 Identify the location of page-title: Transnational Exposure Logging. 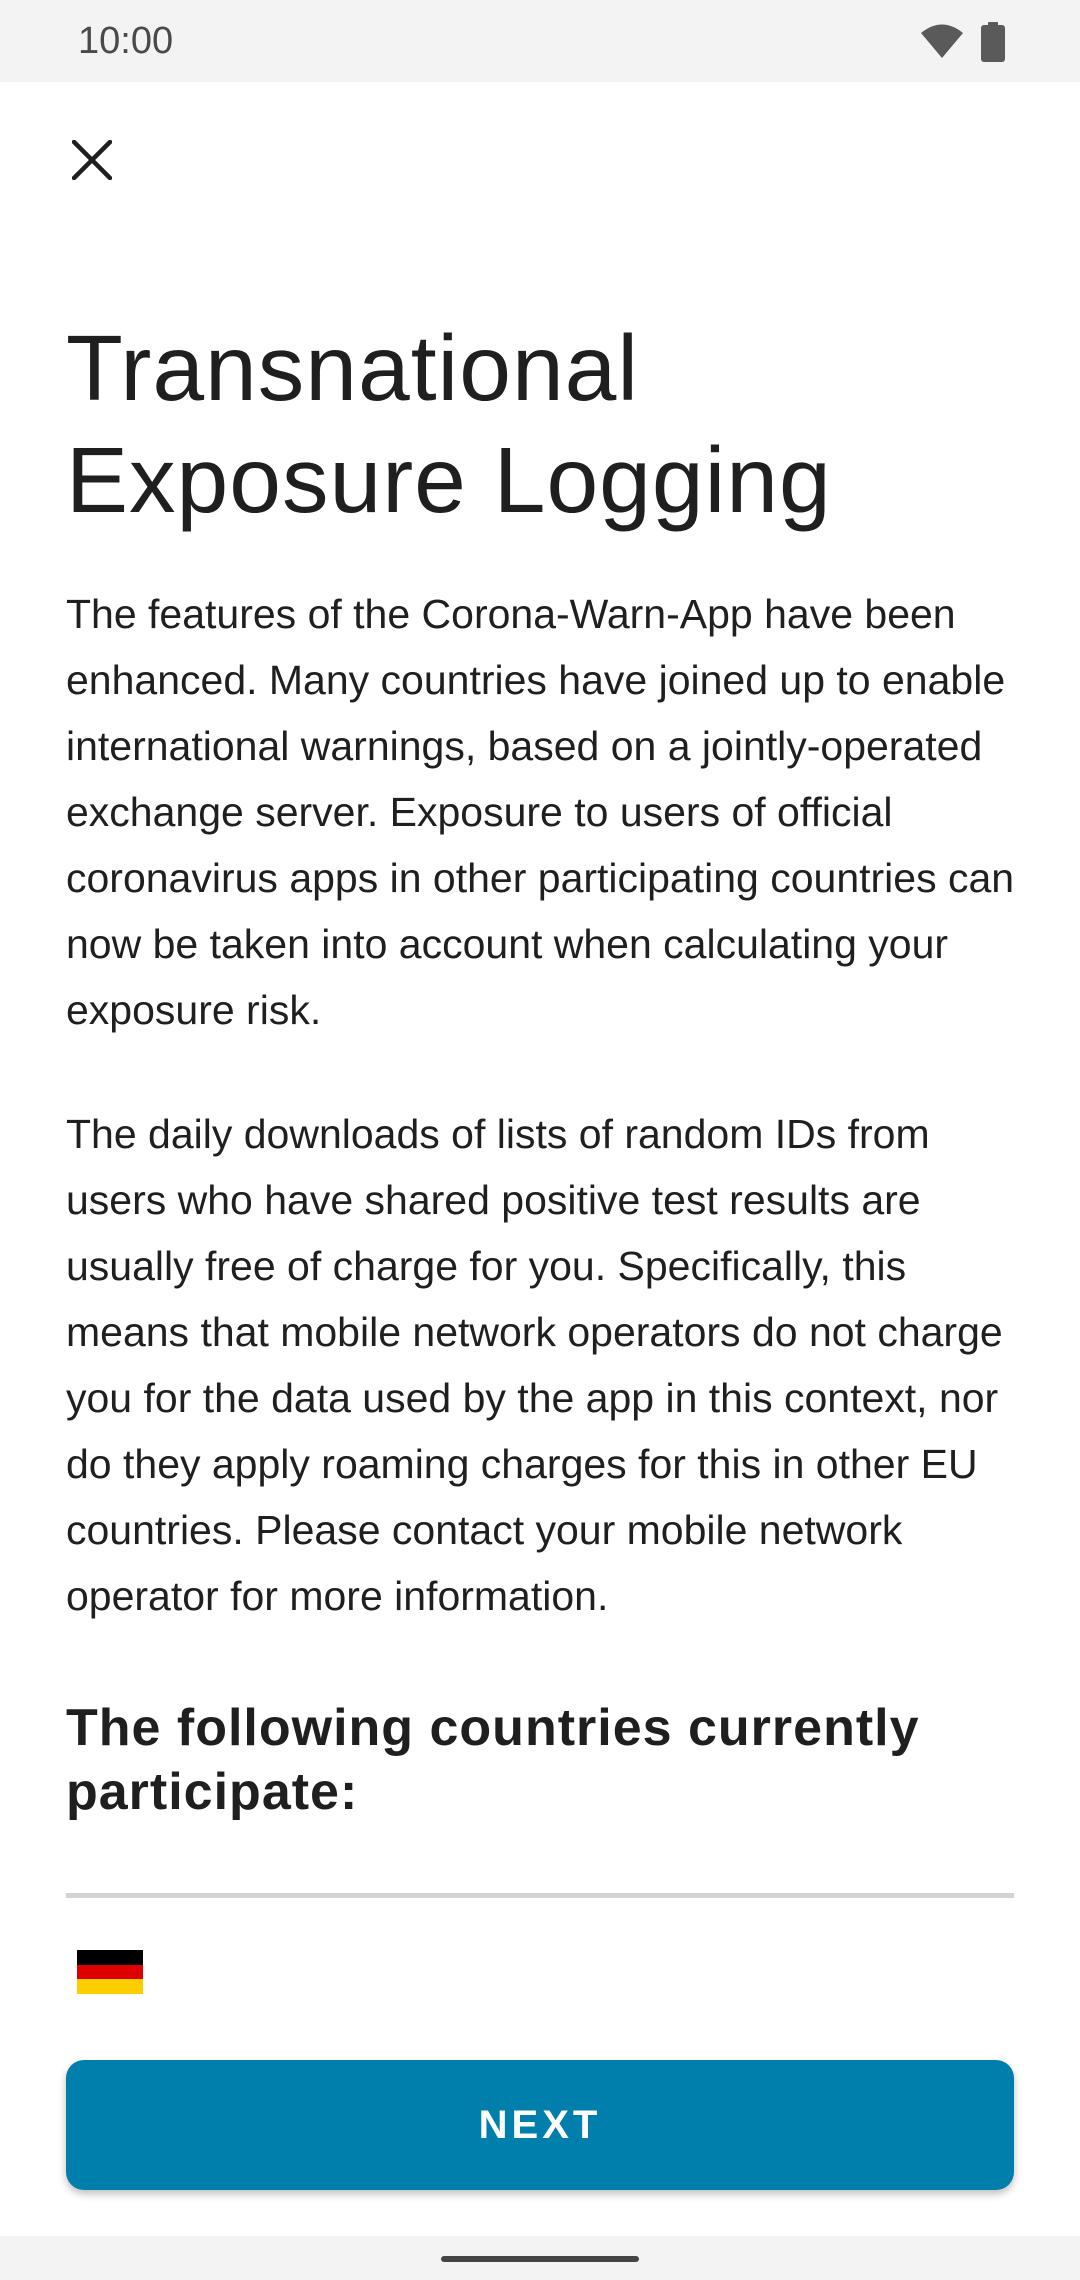
(546, 424).